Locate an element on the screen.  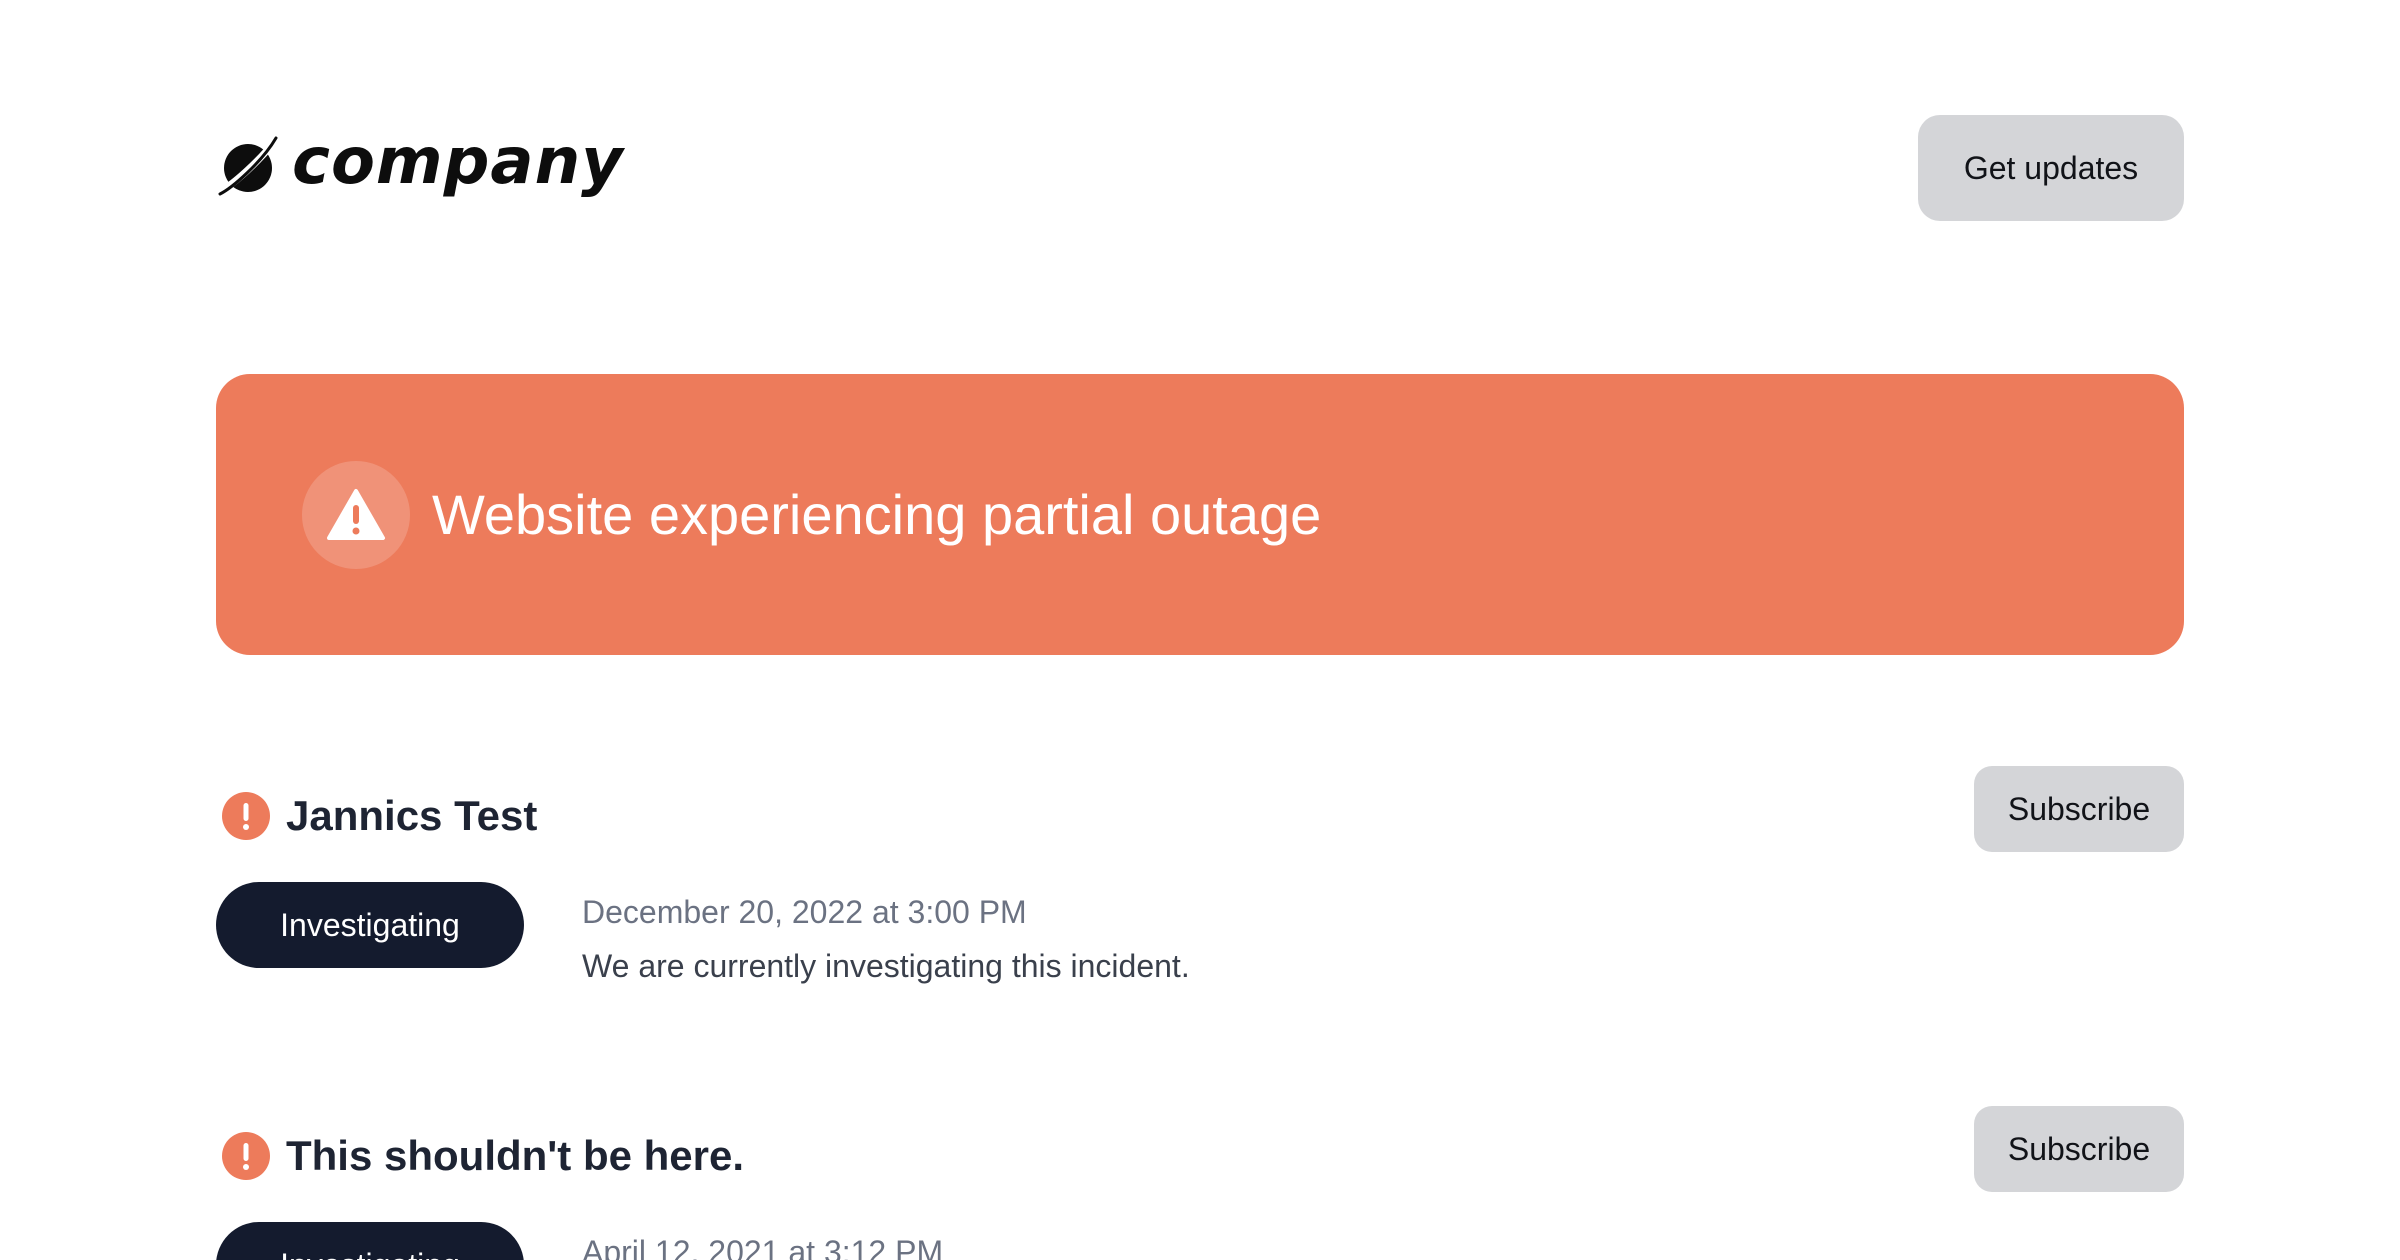
incident-header: Jannics Test is located at coordinates (376, 816).